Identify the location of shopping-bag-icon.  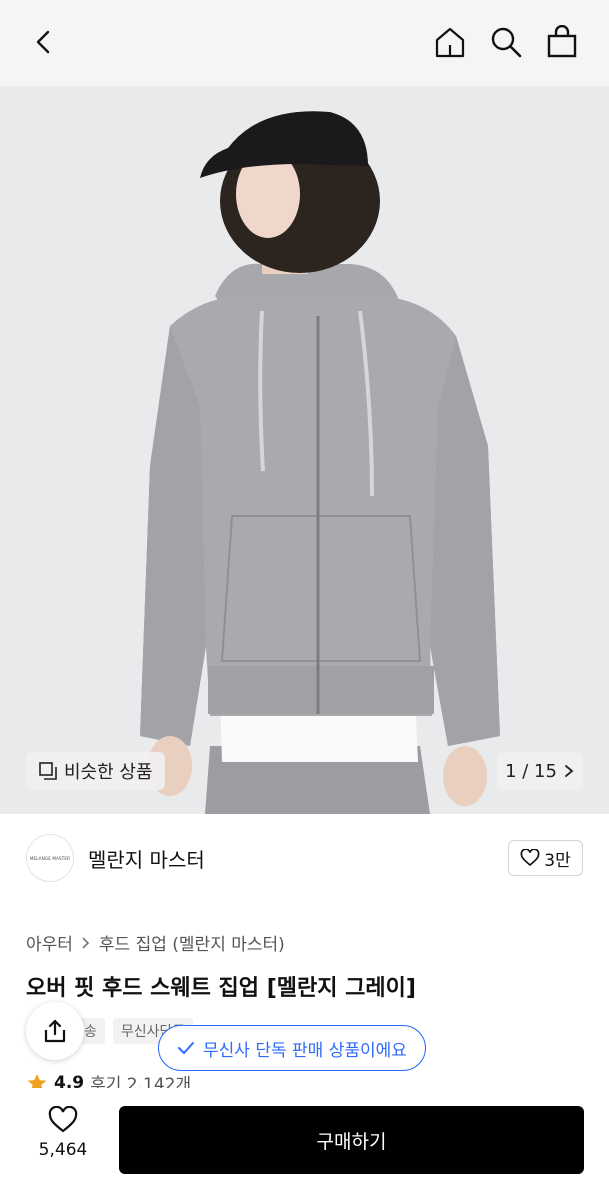
(562, 41).